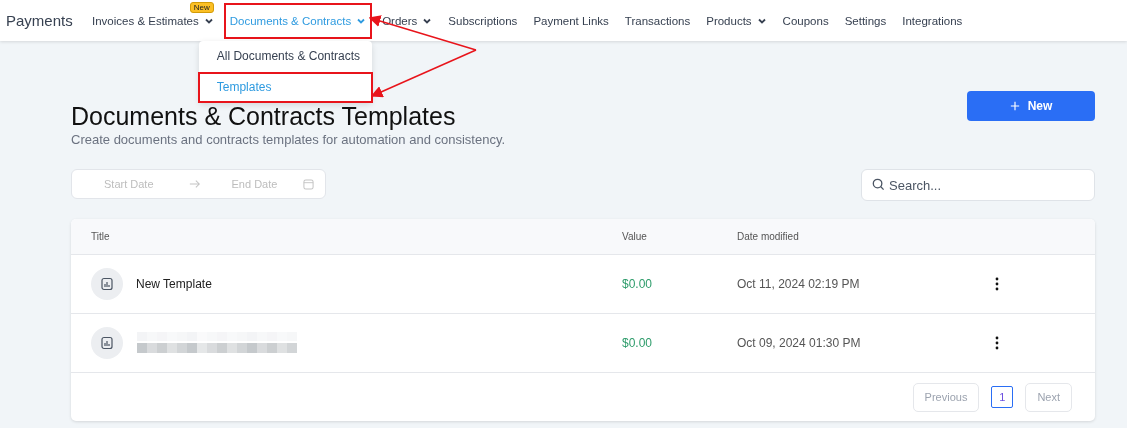 The width and height of the screenshot is (1127, 428). Describe the element at coordinates (174, 284) in the screenshot. I see `template-title: New Template` at that location.